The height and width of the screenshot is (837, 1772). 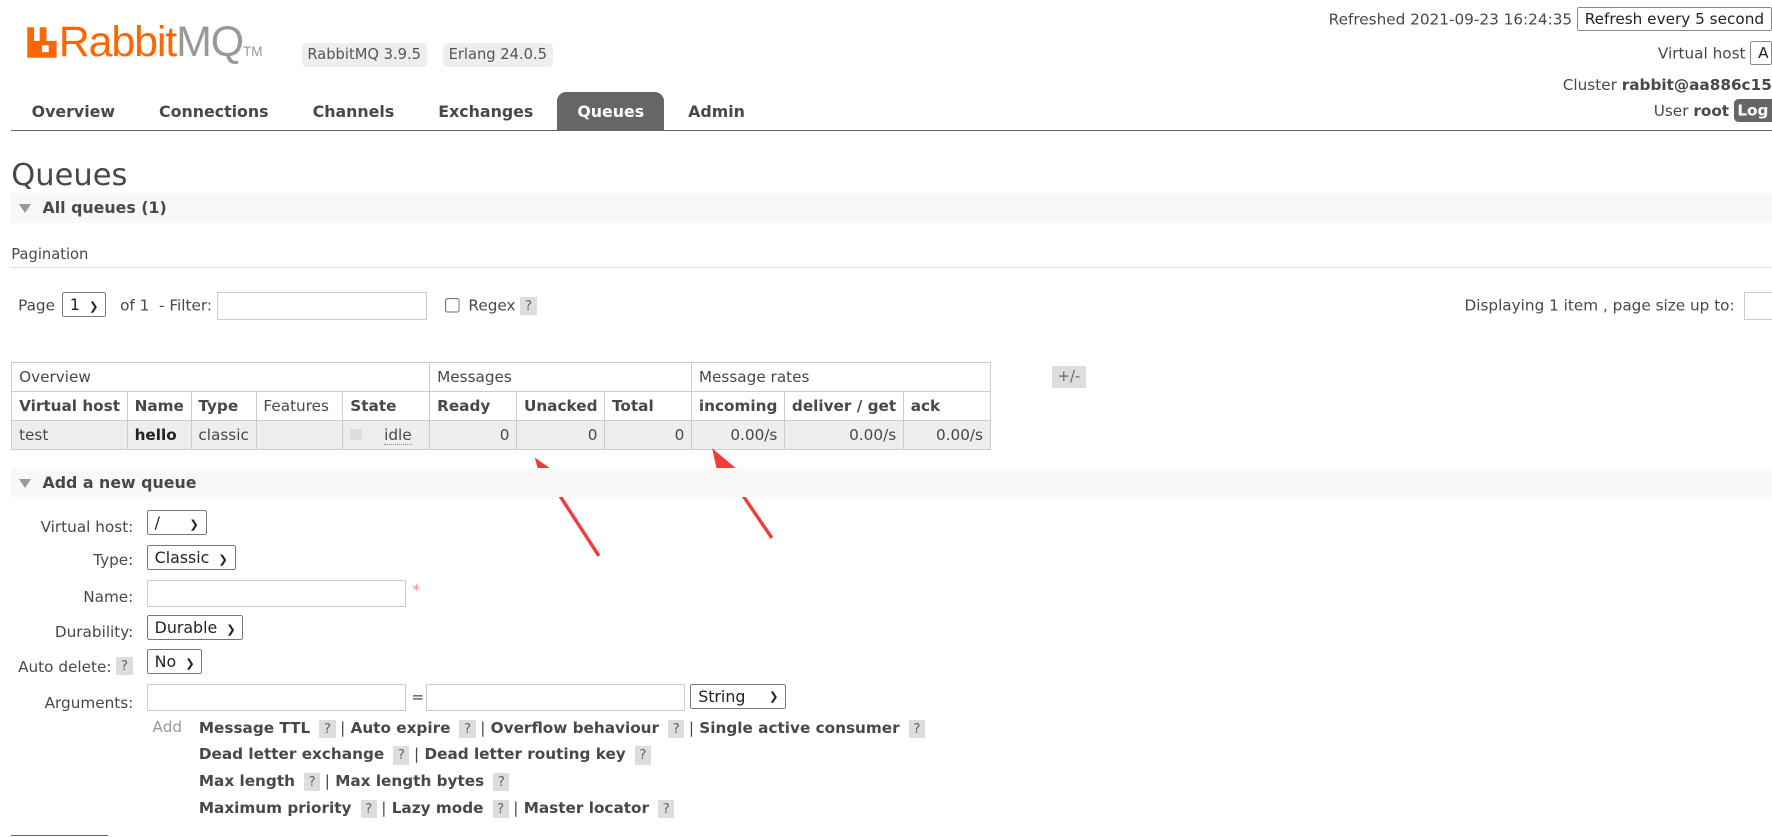 What do you see at coordinates (416, 589) in the screenshot?
I see `required-marker: *` at bounding box center [416, 589].